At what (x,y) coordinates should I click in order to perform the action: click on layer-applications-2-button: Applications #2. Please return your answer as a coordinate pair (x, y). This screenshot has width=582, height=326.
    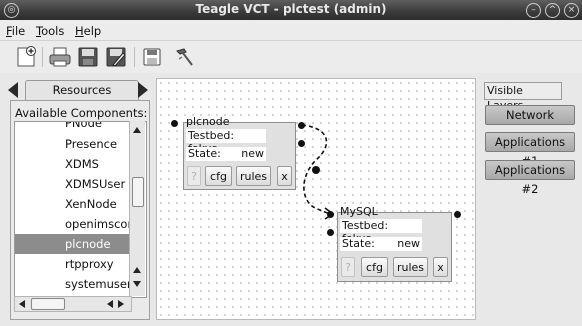
    Looking at the image, I should click on (530, 178).